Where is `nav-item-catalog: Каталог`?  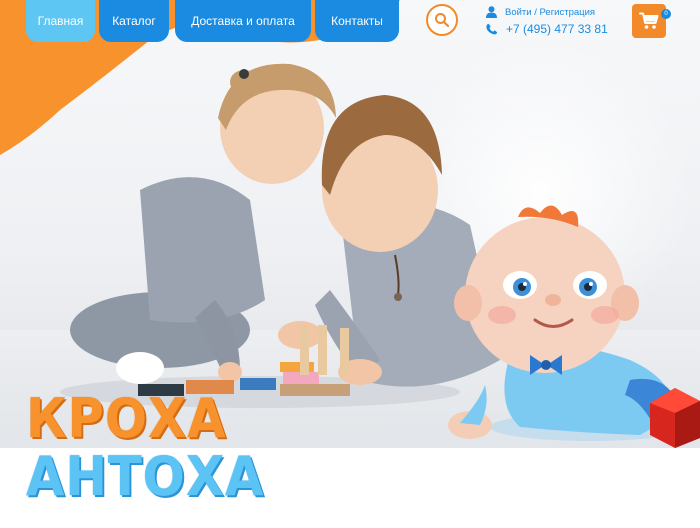
nav-item-catalog: Каталог is located at coordinates (134, 21).